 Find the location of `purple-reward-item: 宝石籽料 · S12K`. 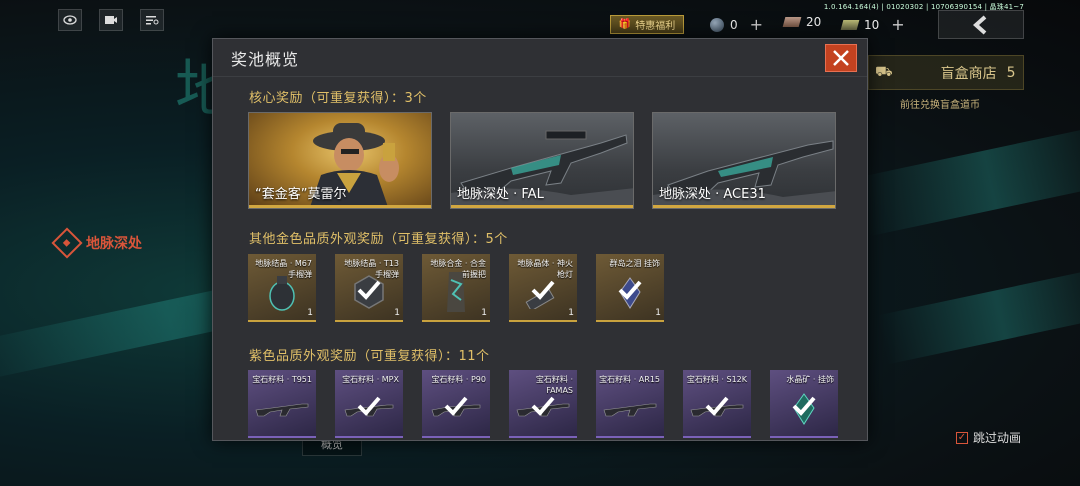

purple-reward-item: 宝石籽料 · S12K is located at coordinates (717, 404).